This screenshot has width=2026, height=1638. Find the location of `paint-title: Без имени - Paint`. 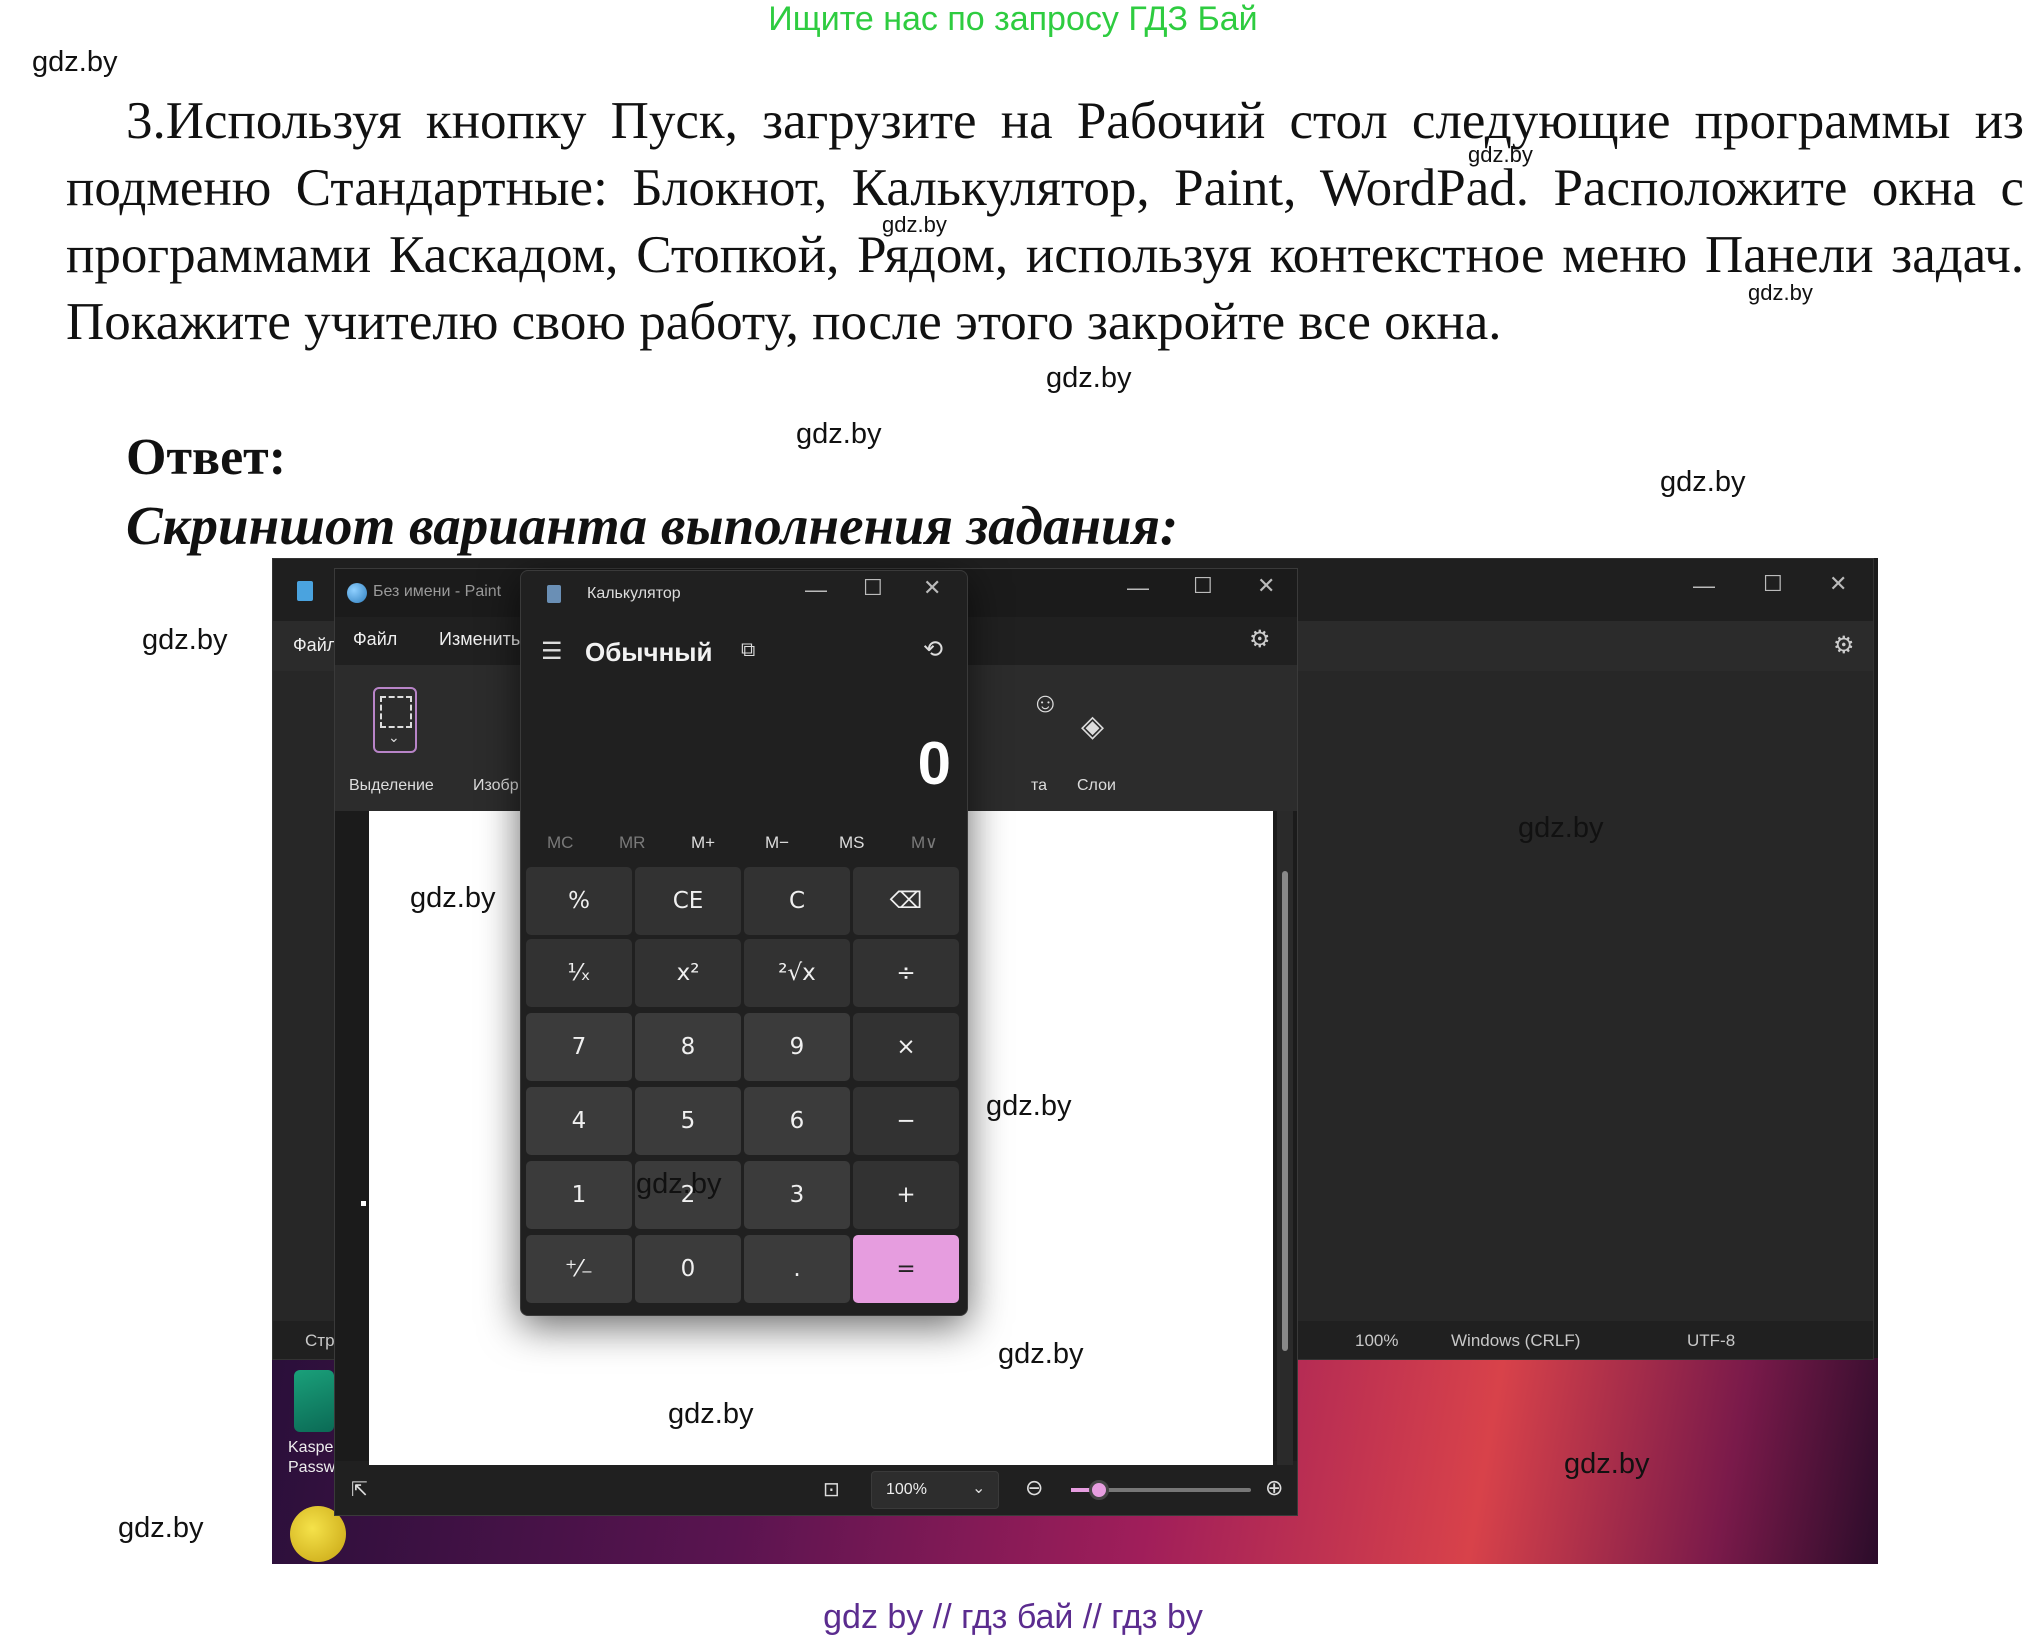

paint-title: Без имени - Paint is located at coordinates (437, 591).